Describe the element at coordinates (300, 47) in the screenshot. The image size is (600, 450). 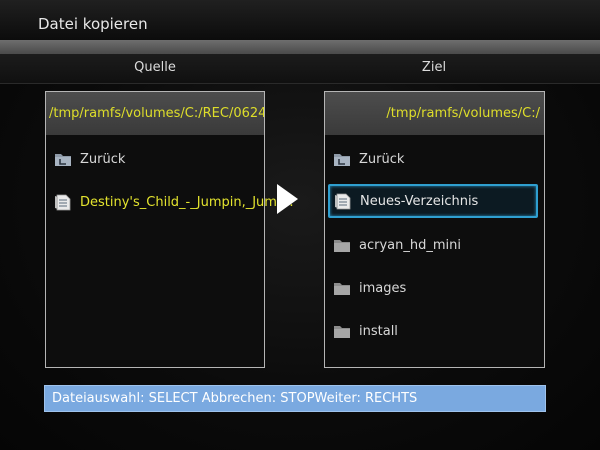
I see `header-divider` at that location.